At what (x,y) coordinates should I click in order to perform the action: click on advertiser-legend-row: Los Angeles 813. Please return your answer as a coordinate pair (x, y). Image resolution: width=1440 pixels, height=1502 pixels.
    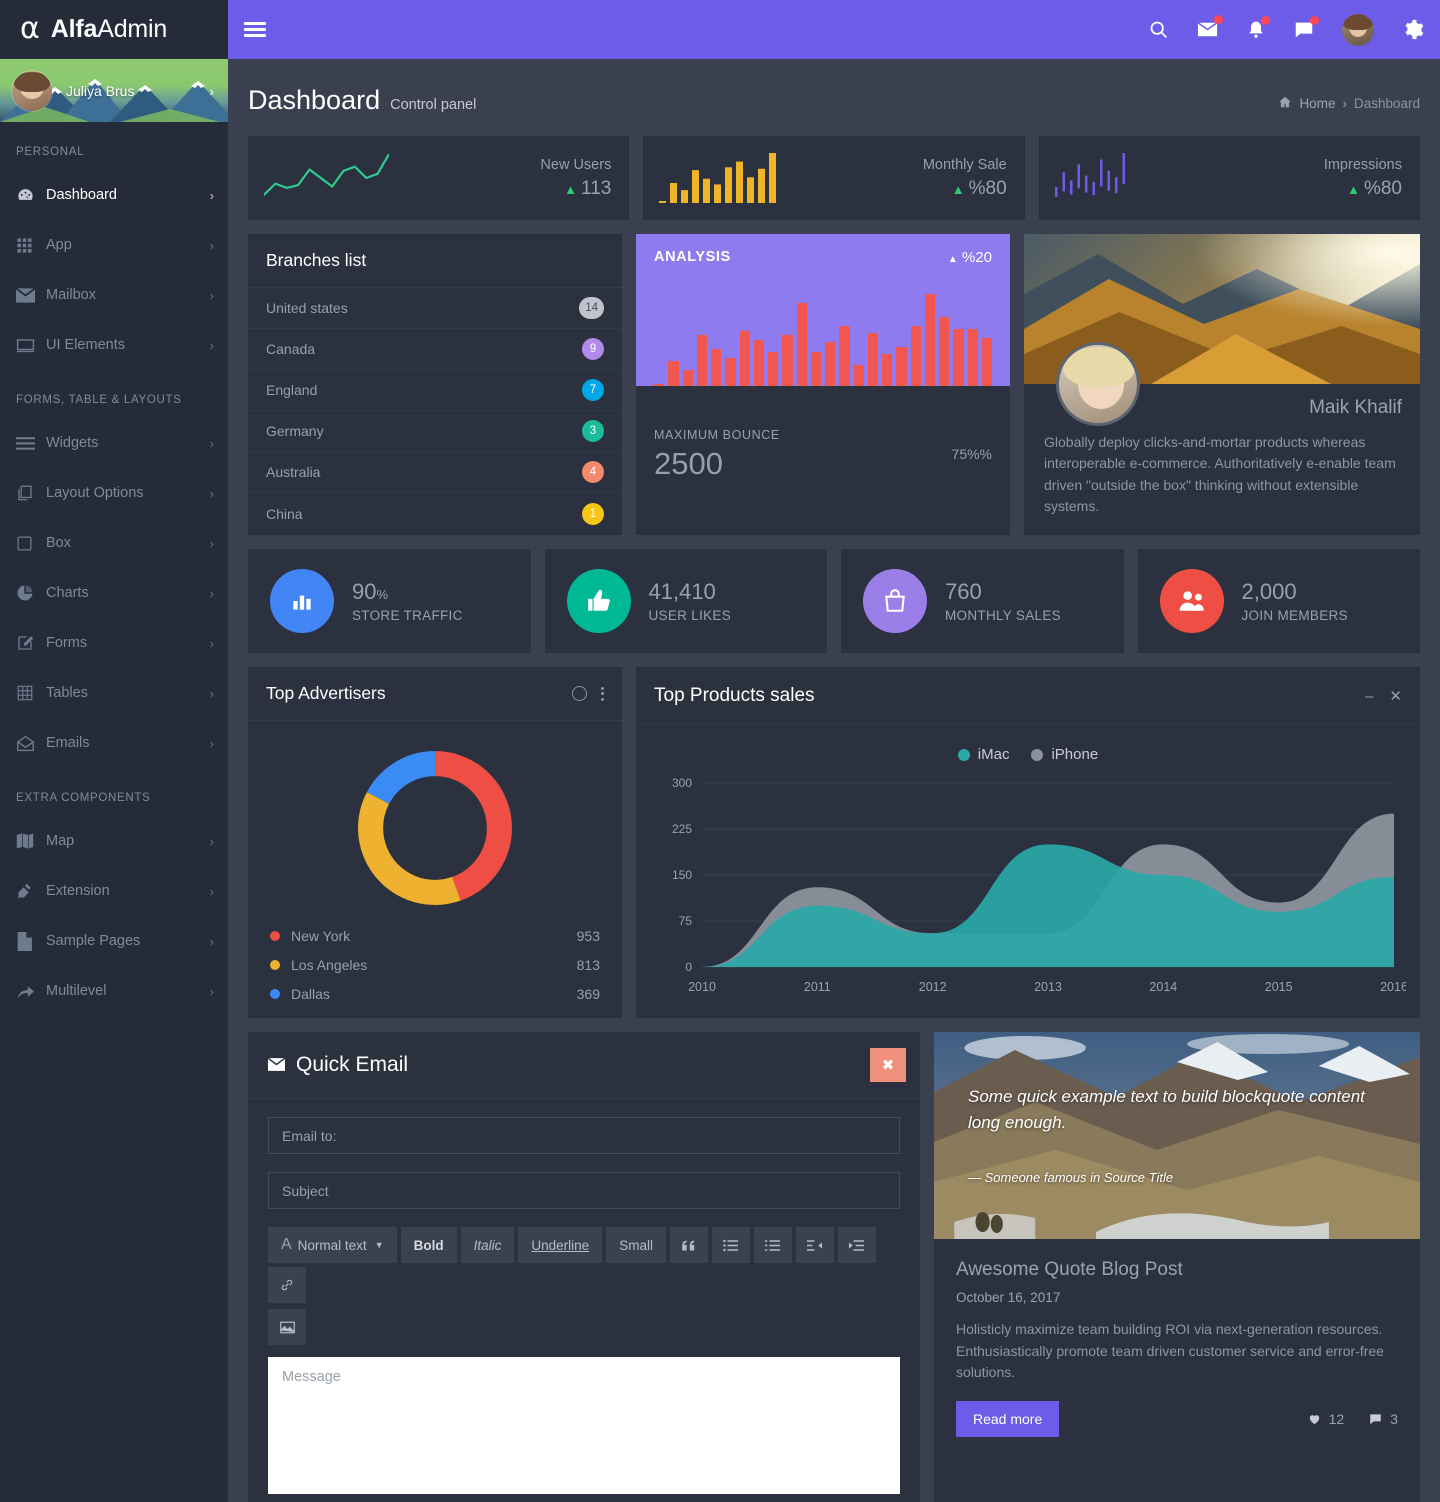
    Looking at the image, I should click on (435, 964).